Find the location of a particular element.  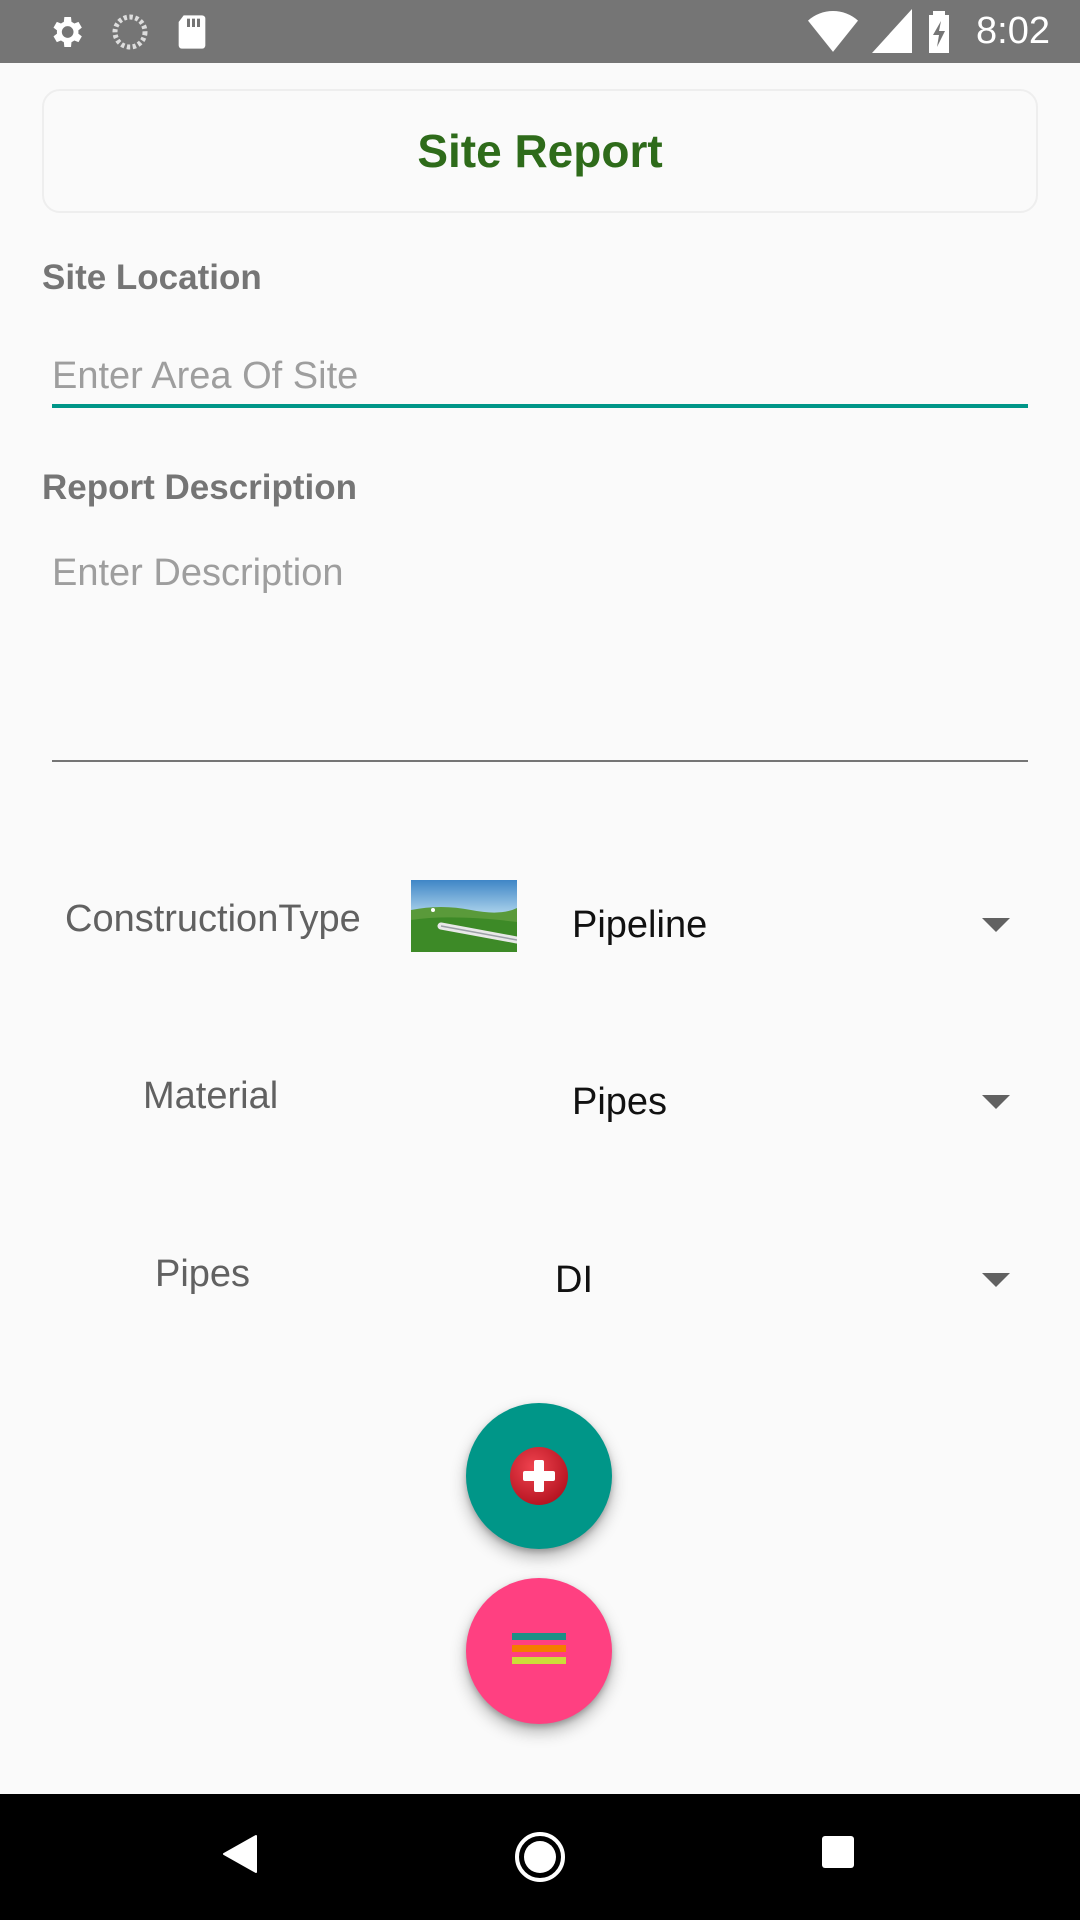

medical-cross-icon is located at coordinates (539, 1476).